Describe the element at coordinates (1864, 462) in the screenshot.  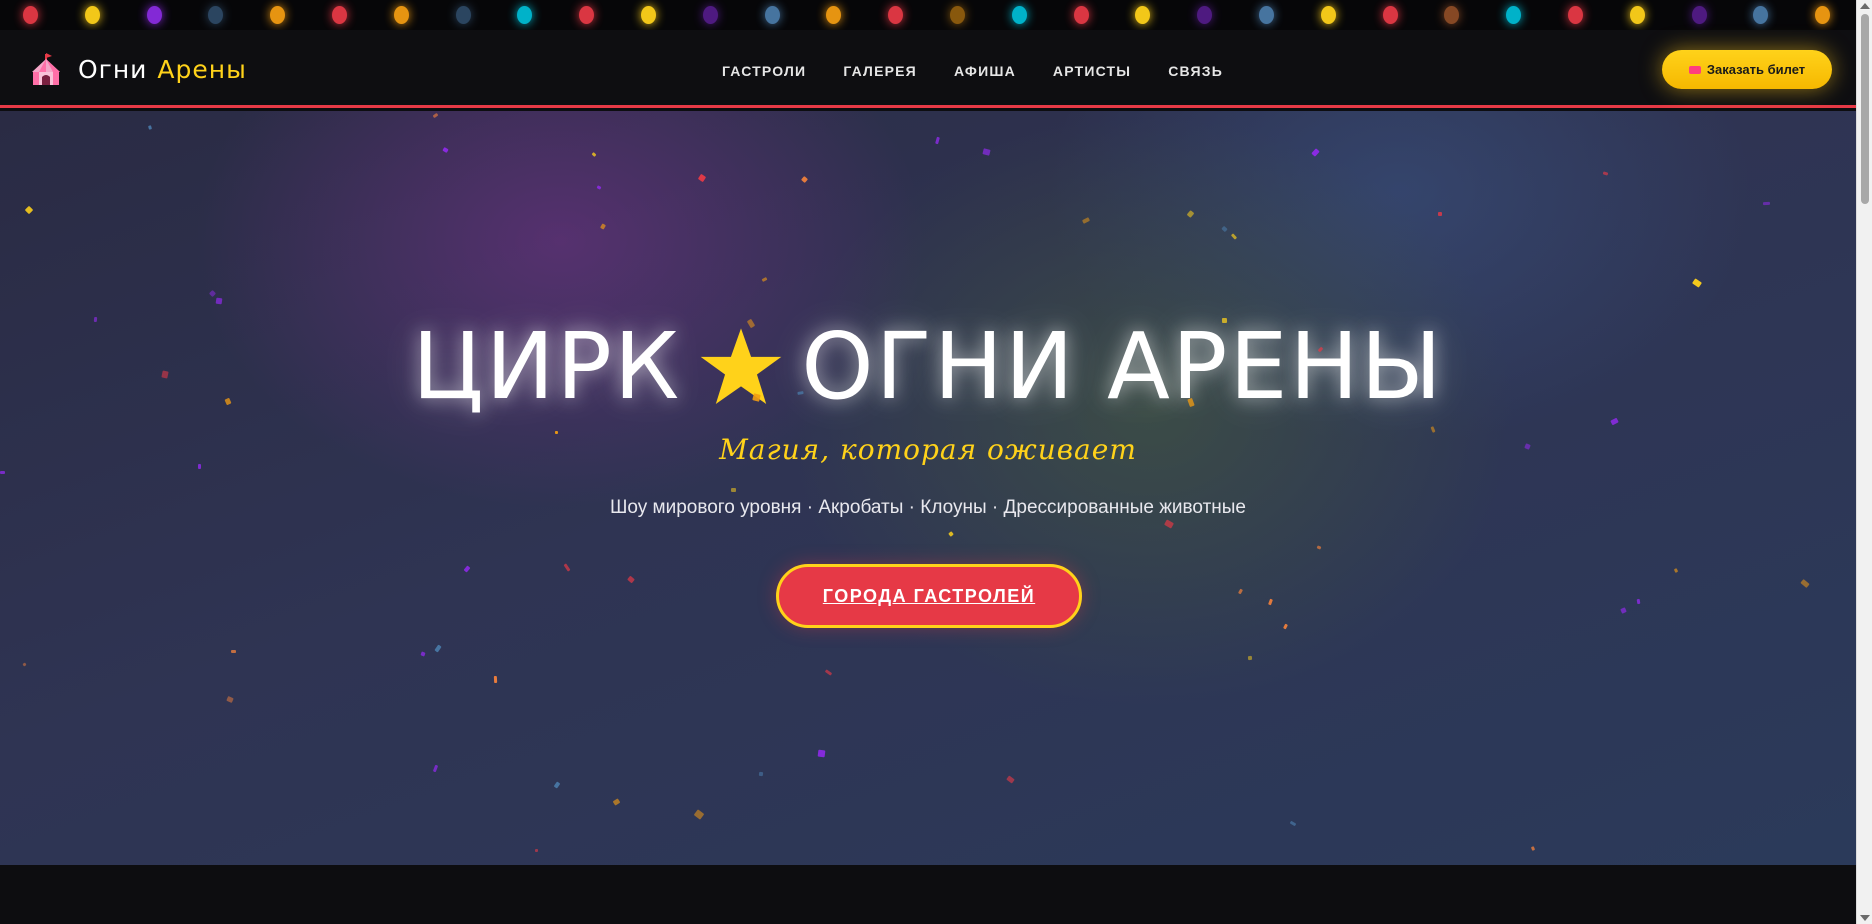
I see `page-scrollbar` at that location.